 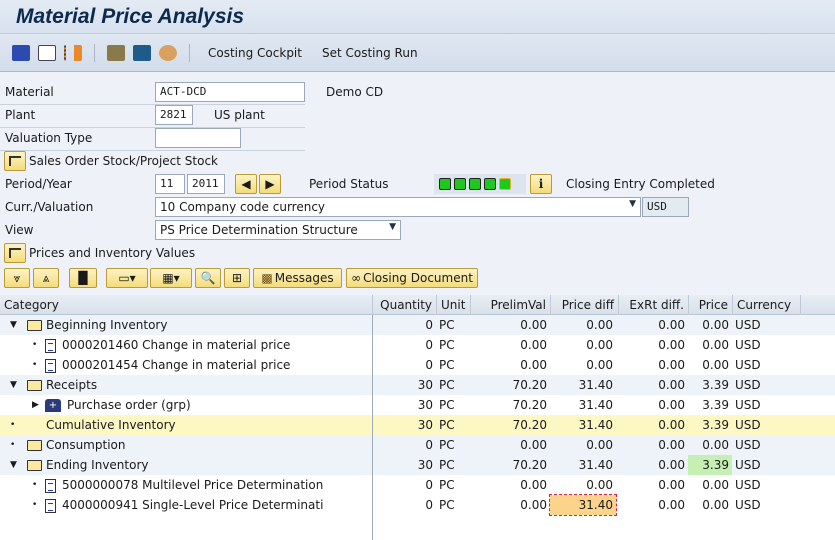 I want to click on category-label: Receipts, so click(x=72, y=385).